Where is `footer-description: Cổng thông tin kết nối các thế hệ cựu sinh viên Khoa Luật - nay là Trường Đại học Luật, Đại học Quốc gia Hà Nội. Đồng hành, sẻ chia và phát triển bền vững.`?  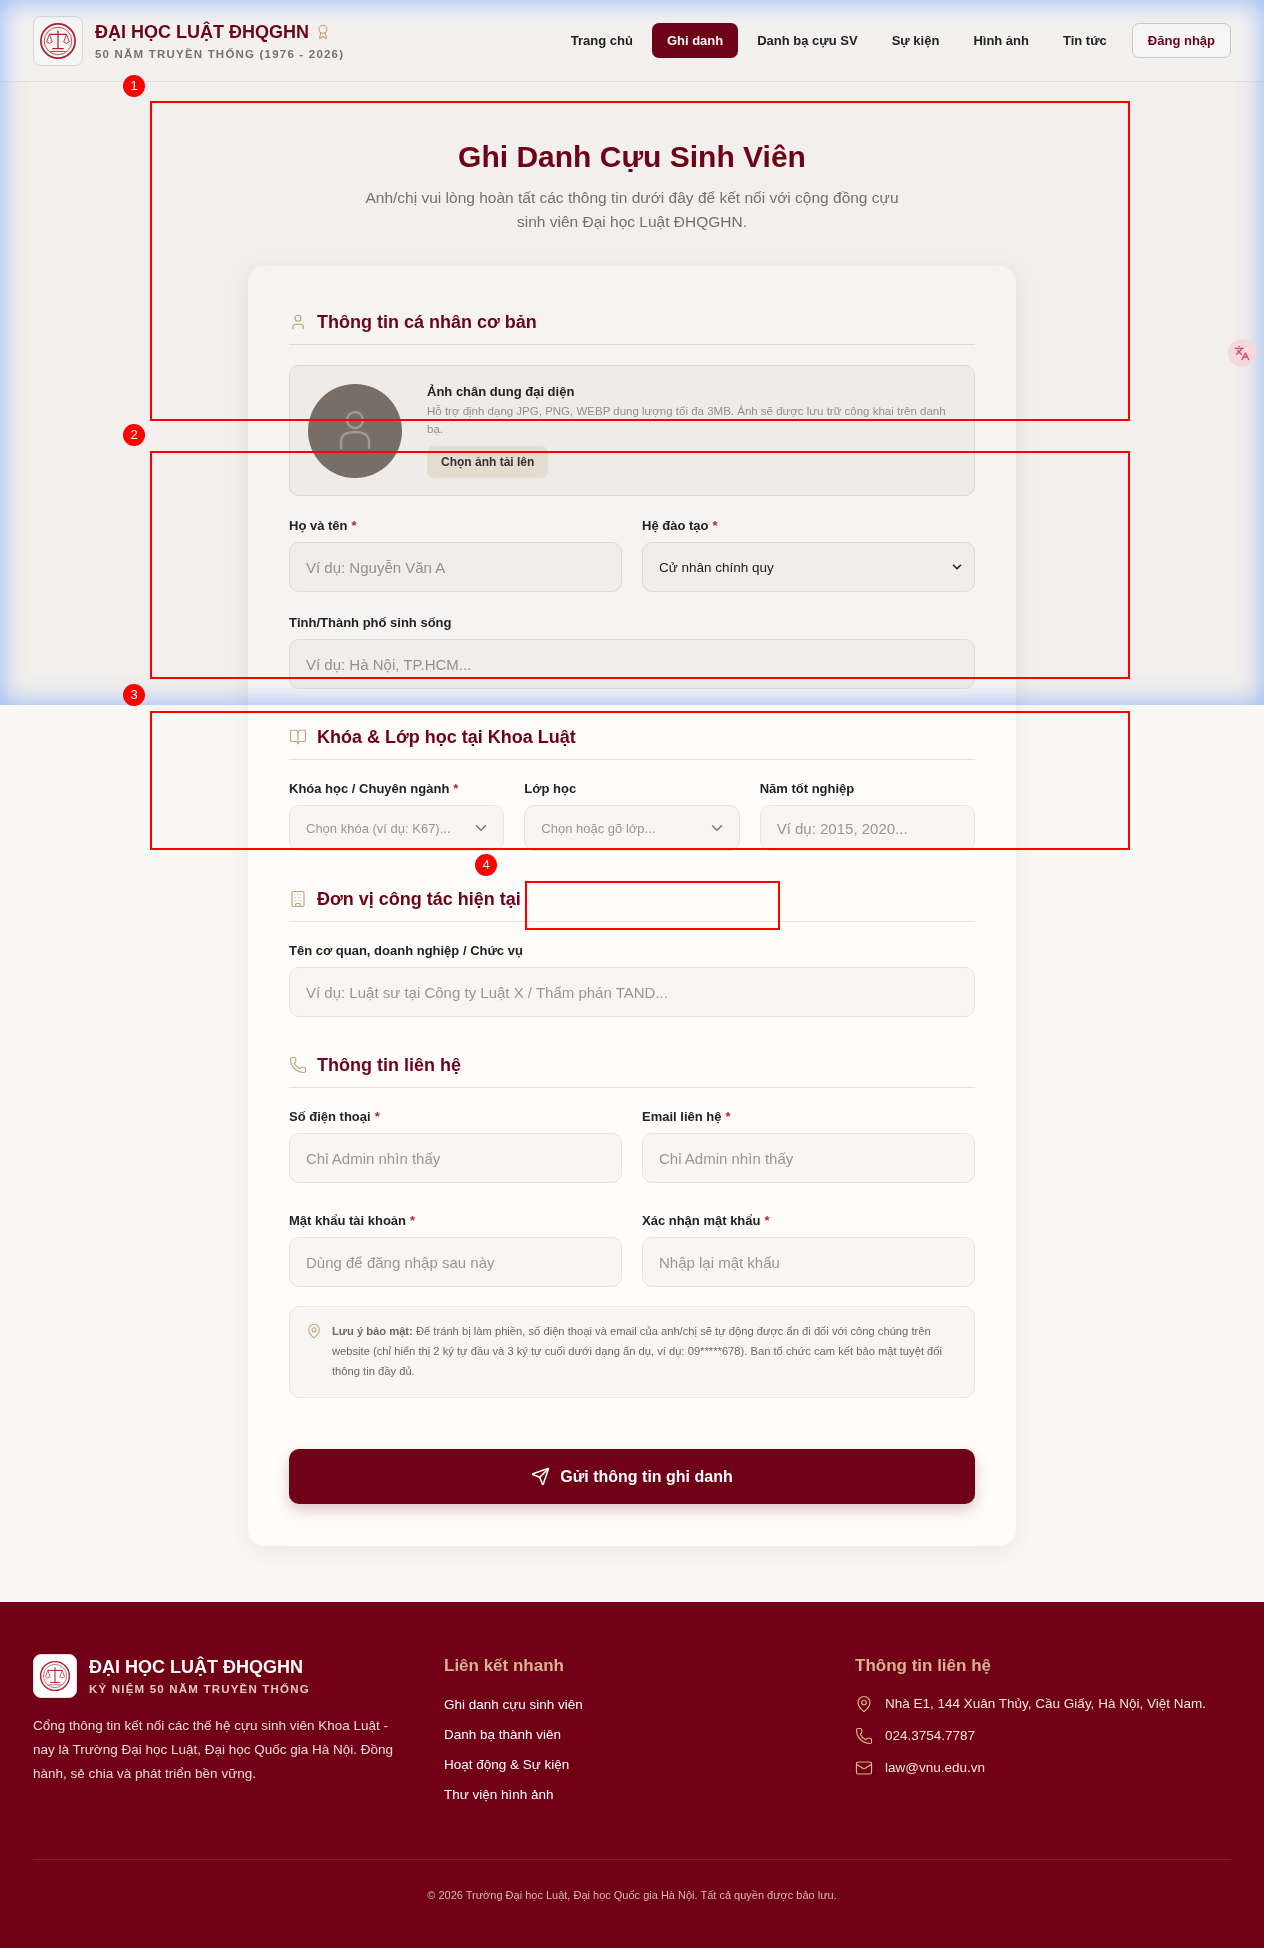 footer-description: Cổng thông tin kết nối các thế hệ cựu sinh viên Khoa Luật - nay là Trường Đại học Luật, Đại học Quốc gia Hà Nội. Đồng hành, sẻ chia và phát triển bền vững. is located at coordinates (214, 1750).